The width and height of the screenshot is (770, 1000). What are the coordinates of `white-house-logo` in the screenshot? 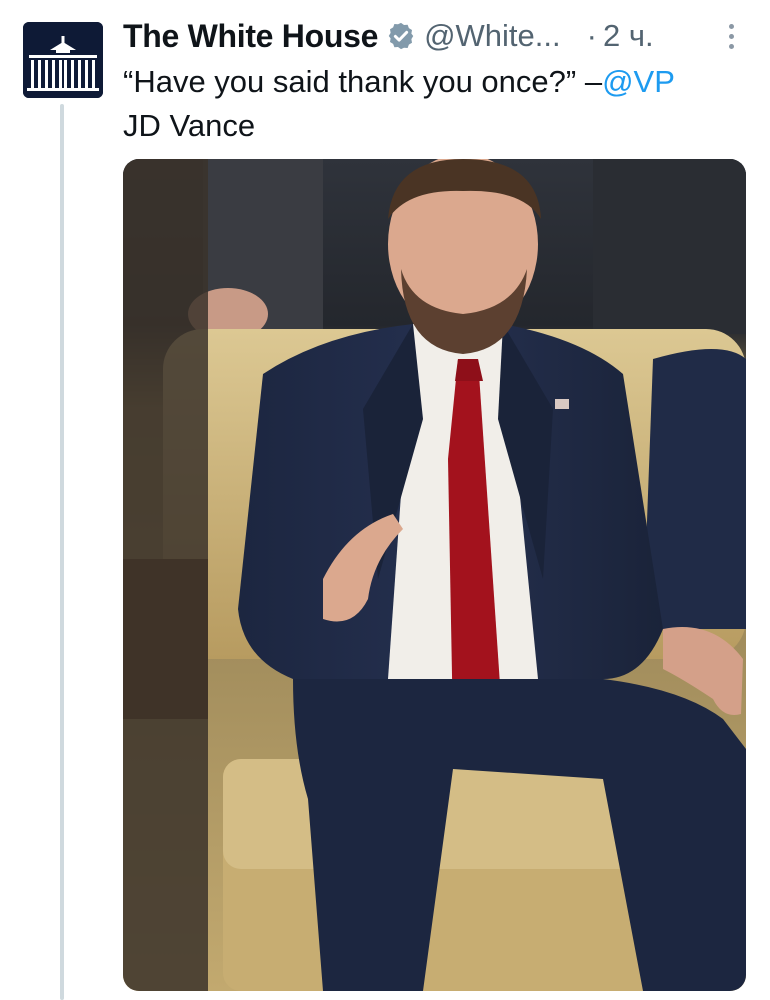 It's located at (63, 60).